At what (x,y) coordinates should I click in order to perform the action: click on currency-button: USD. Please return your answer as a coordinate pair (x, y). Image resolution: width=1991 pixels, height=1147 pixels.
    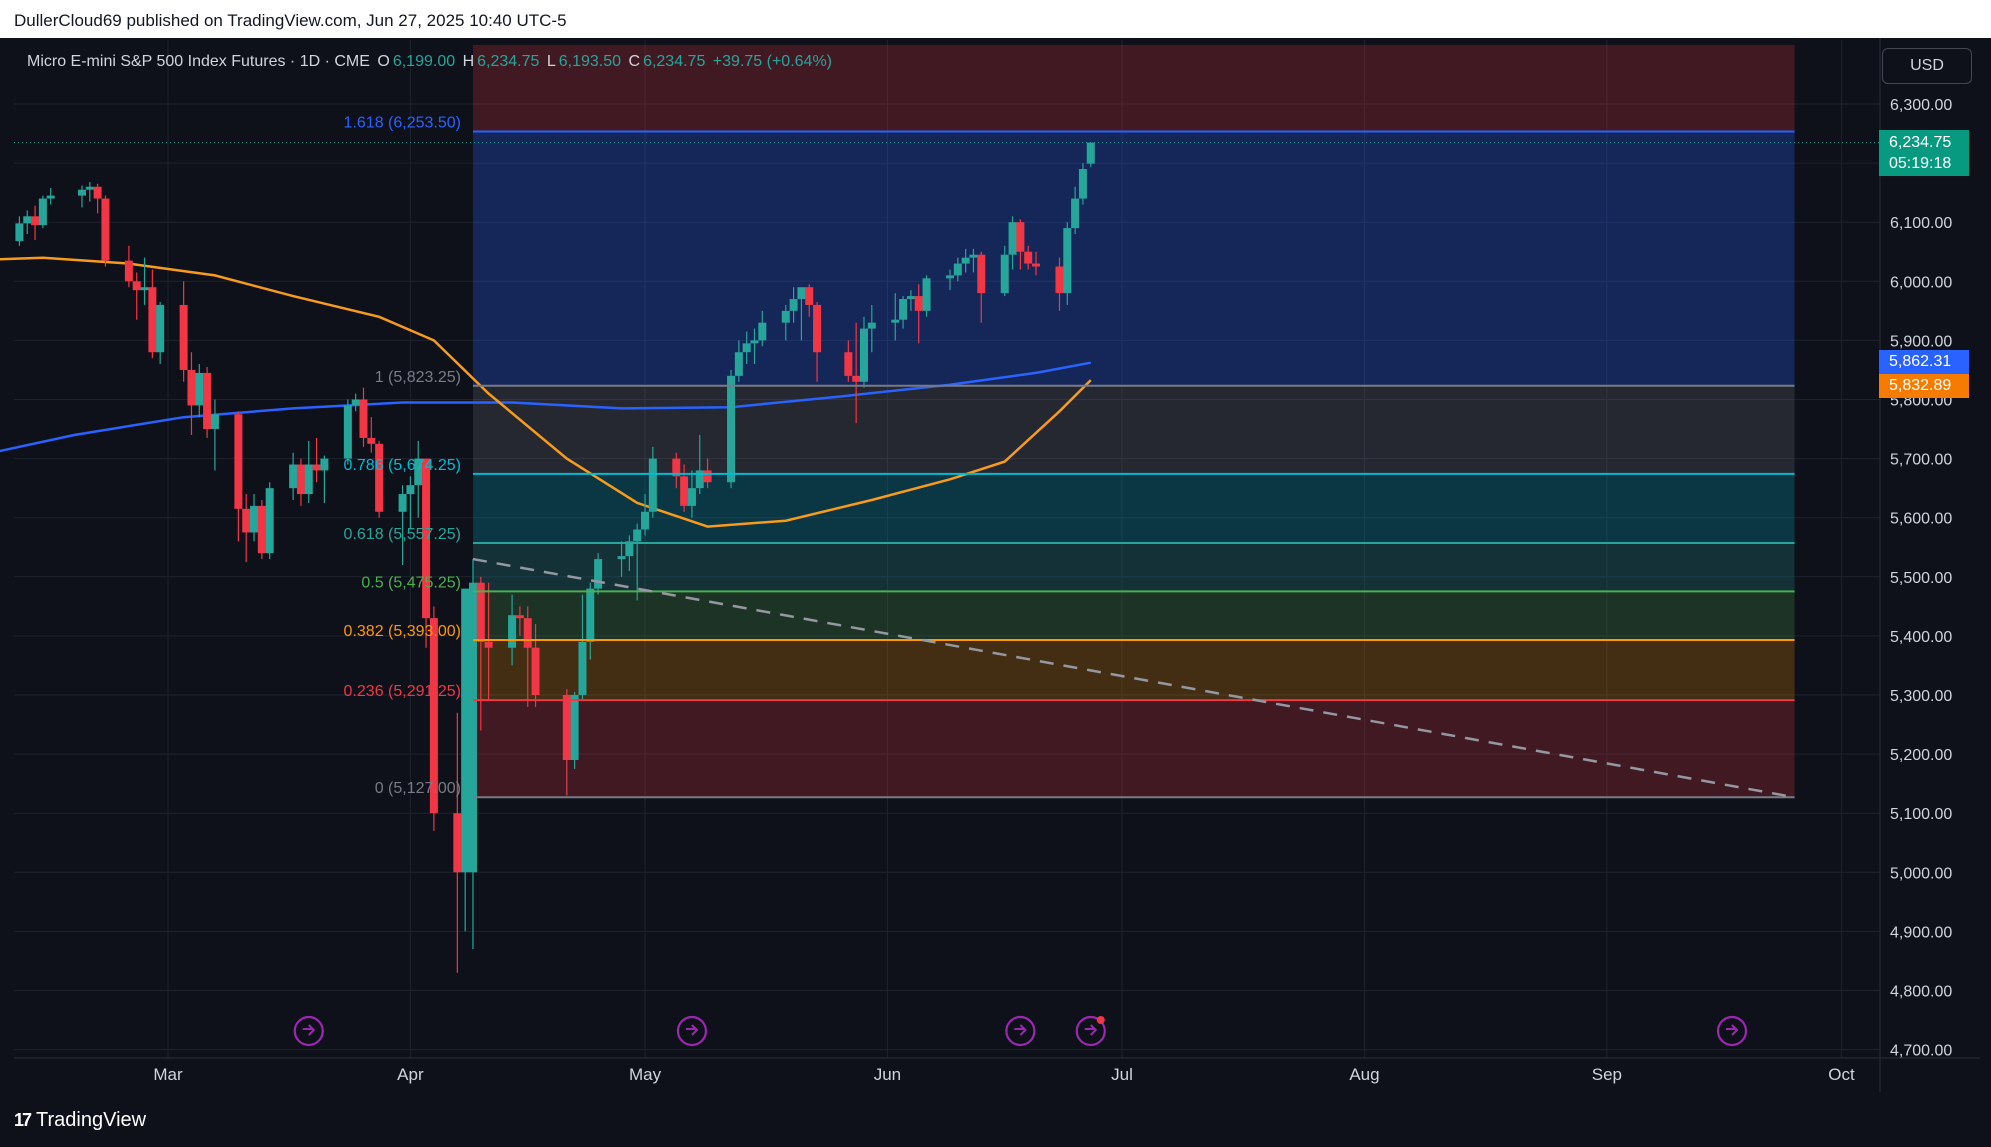
    Looking at the image, I should click on (1927, 66).